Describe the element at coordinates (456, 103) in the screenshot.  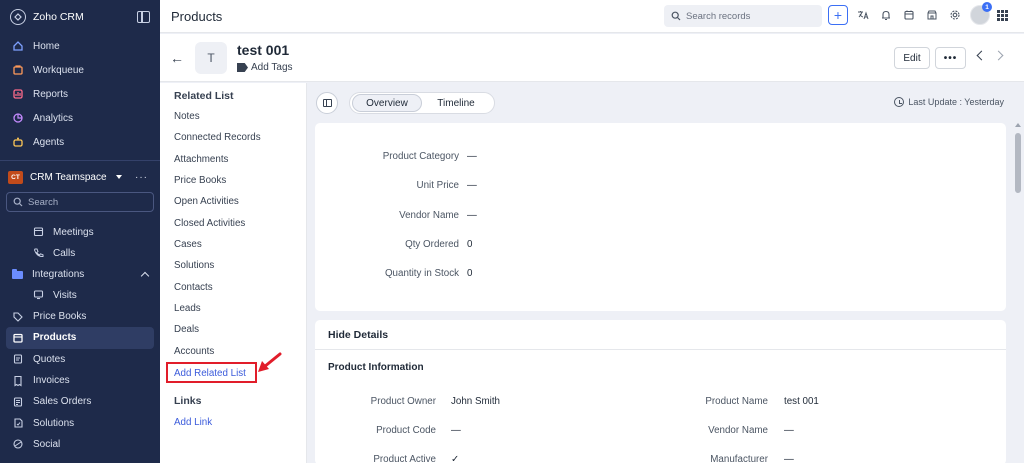
I see `tab-timeline: Timeline` at that location.